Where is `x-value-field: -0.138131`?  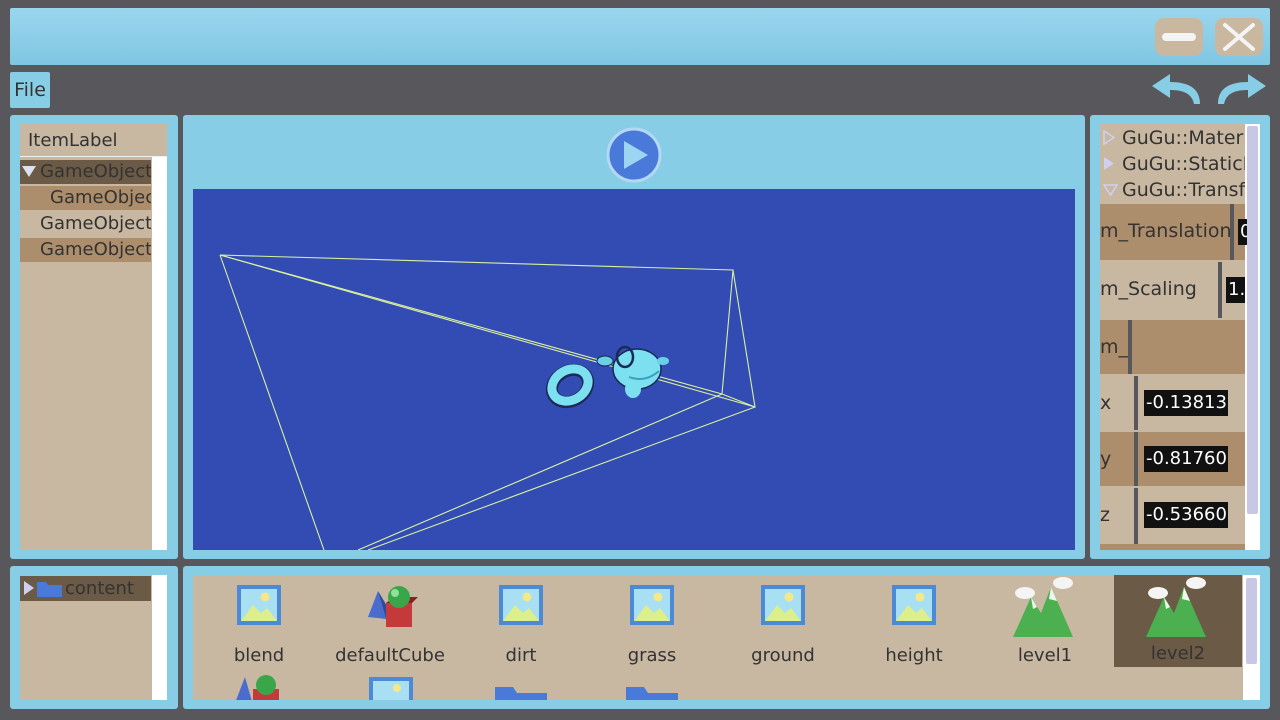 x-value-field: -0.138131 is located at coordinates (1186, 403).